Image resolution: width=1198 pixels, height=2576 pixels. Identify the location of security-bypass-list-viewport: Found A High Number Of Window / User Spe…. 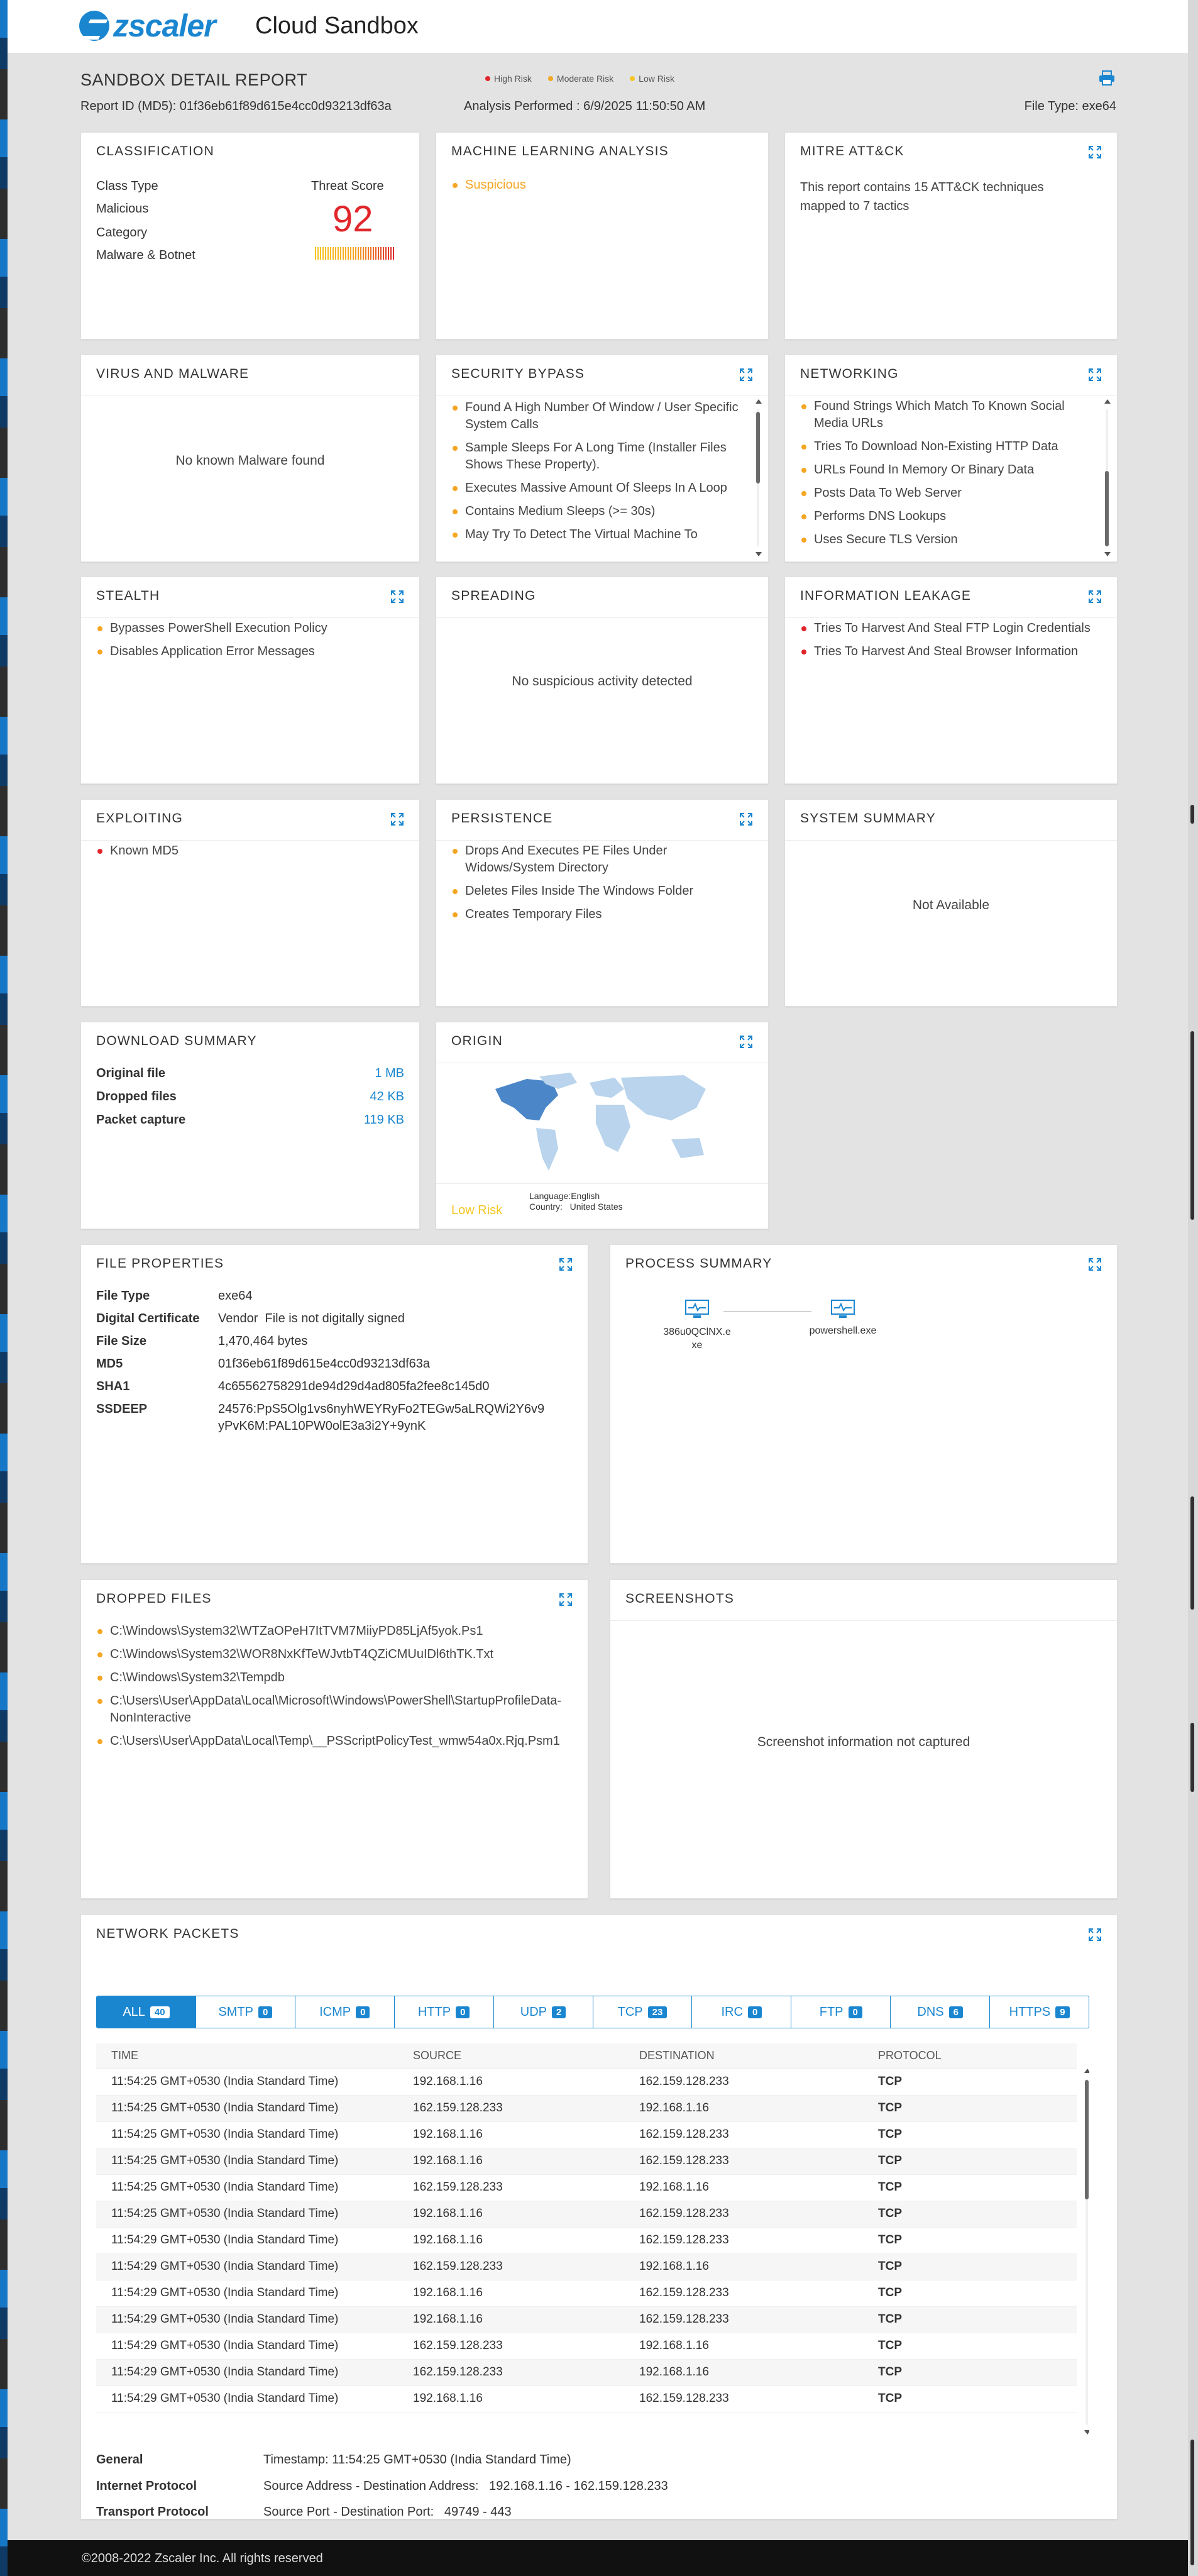
(602, 476).